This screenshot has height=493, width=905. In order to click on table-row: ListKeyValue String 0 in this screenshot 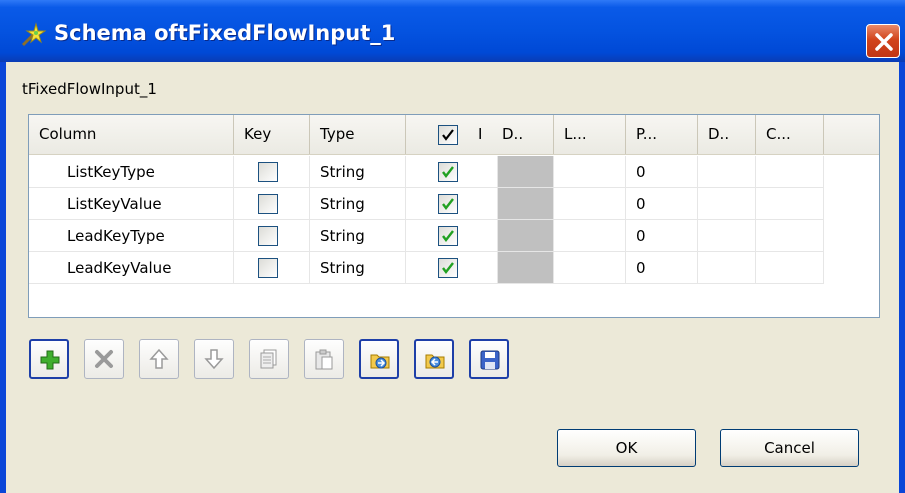, I will do `click(454, 204)`.